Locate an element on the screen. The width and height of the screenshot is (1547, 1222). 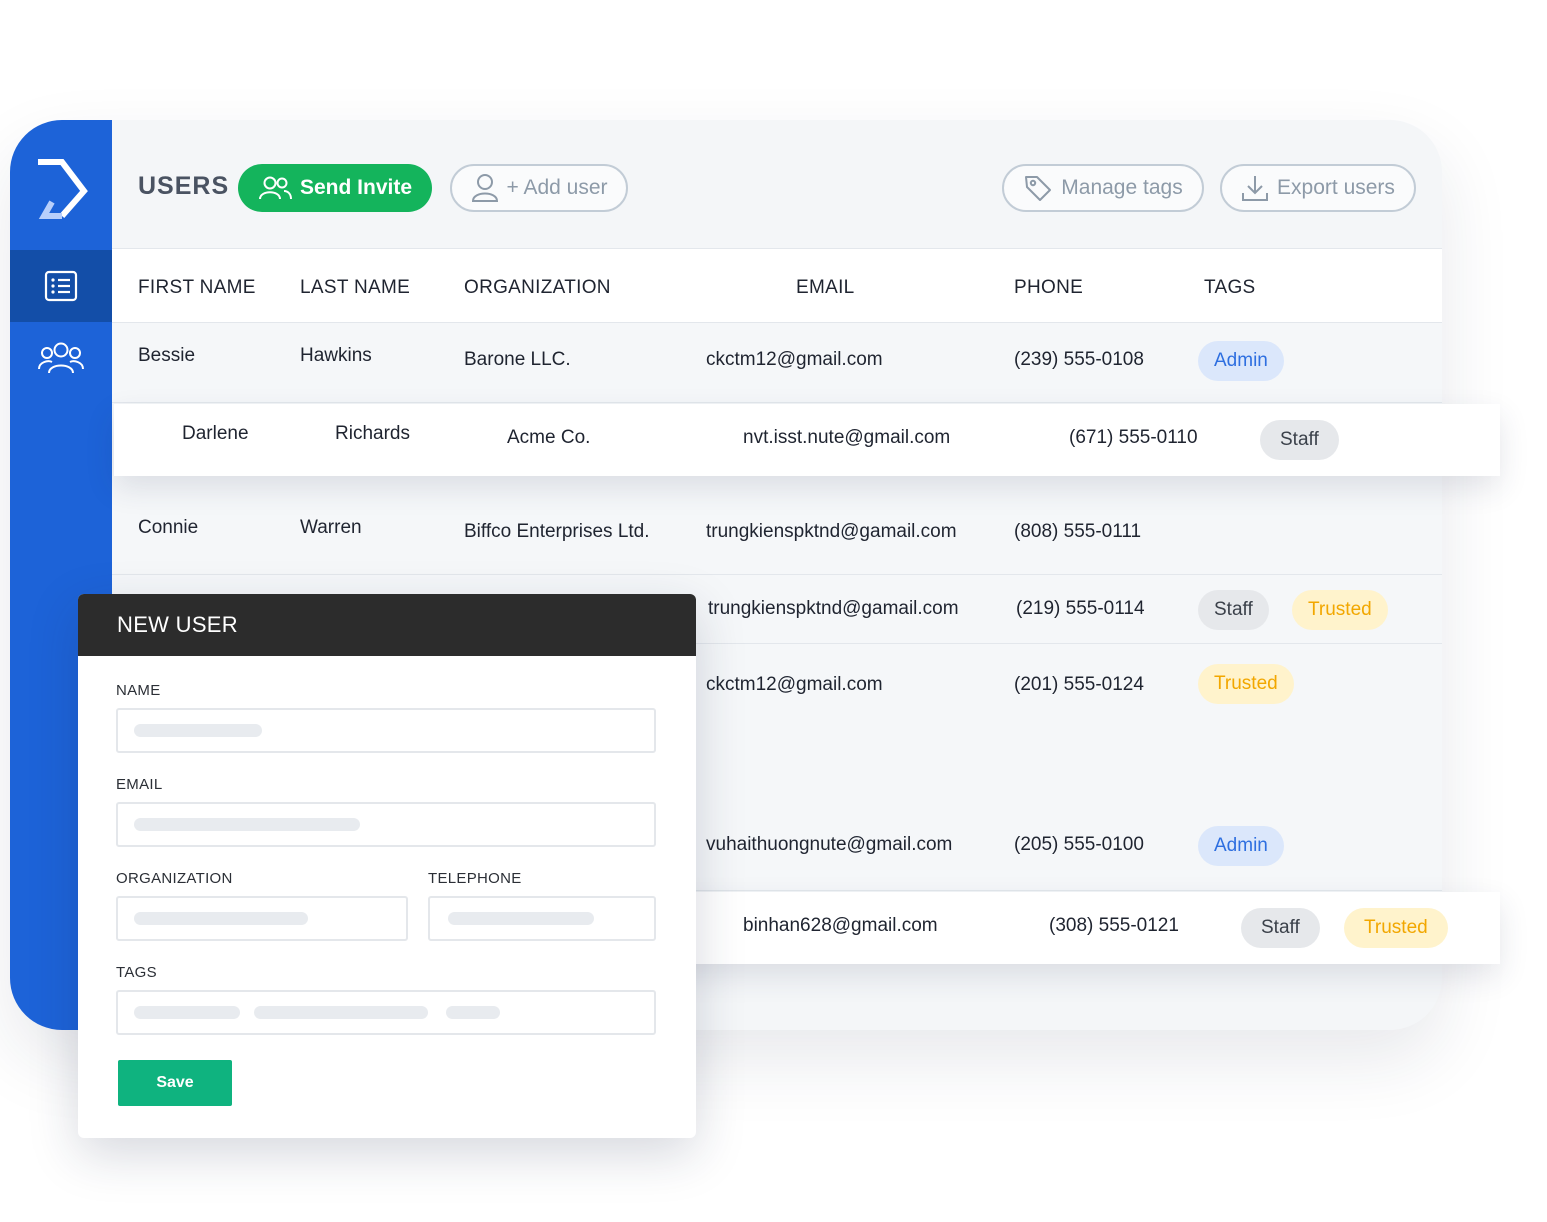
add-user-label: + Add user is located at coordinates (557, 187).